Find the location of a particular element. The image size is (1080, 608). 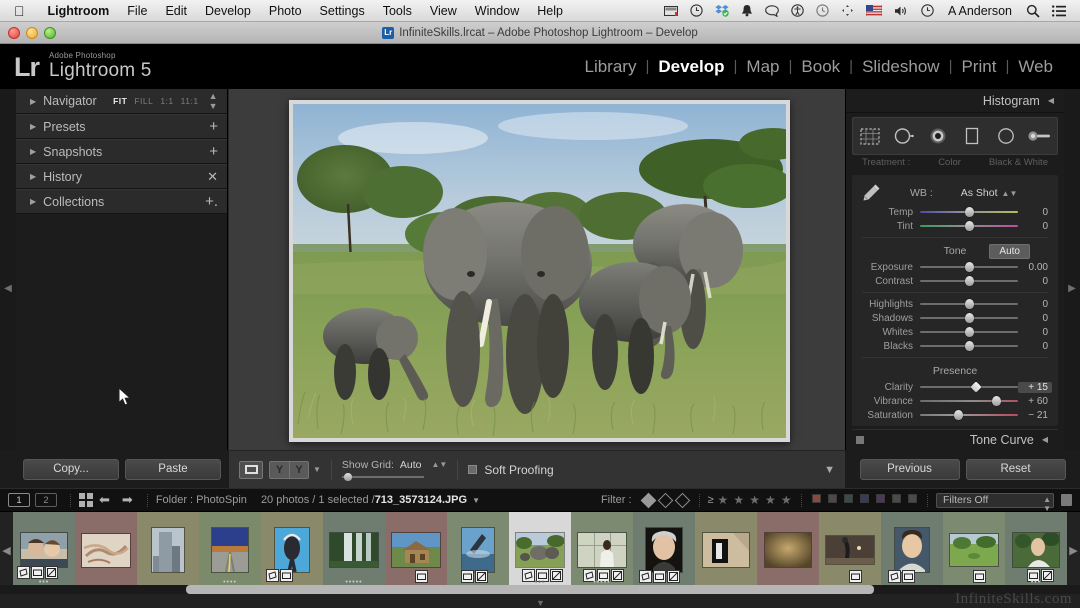

panel-snapshots: ▶ Snapshots + is located at coordinates (121, 151).